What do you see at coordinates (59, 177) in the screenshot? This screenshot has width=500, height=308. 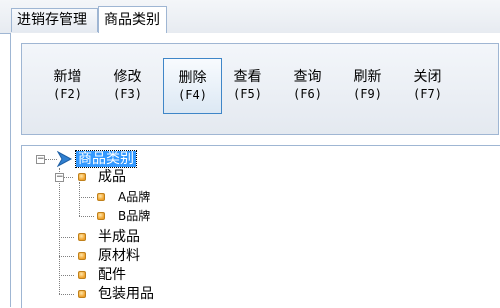 I see `finished-goods-collapse-toggle: −` at bounding box center [59, 177].